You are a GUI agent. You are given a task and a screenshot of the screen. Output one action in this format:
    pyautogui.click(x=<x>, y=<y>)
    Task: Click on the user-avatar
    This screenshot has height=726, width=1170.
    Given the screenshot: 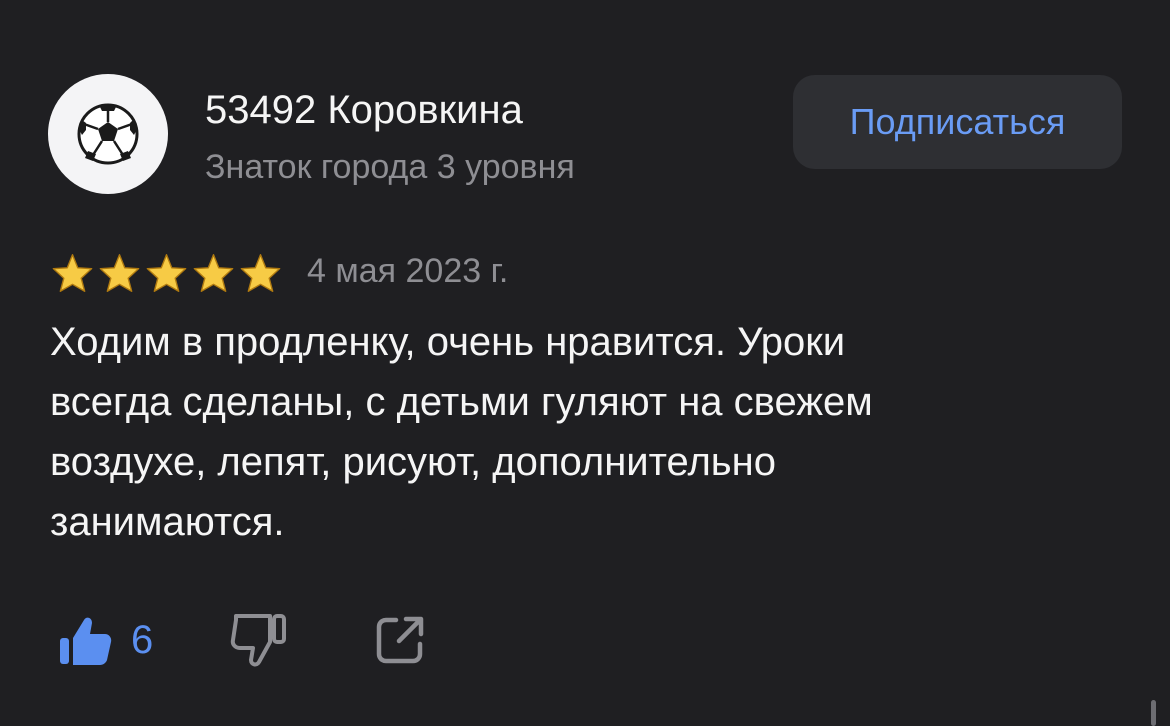 What is the action you would take?
    pyautogui.click(x=108, y=134)
    